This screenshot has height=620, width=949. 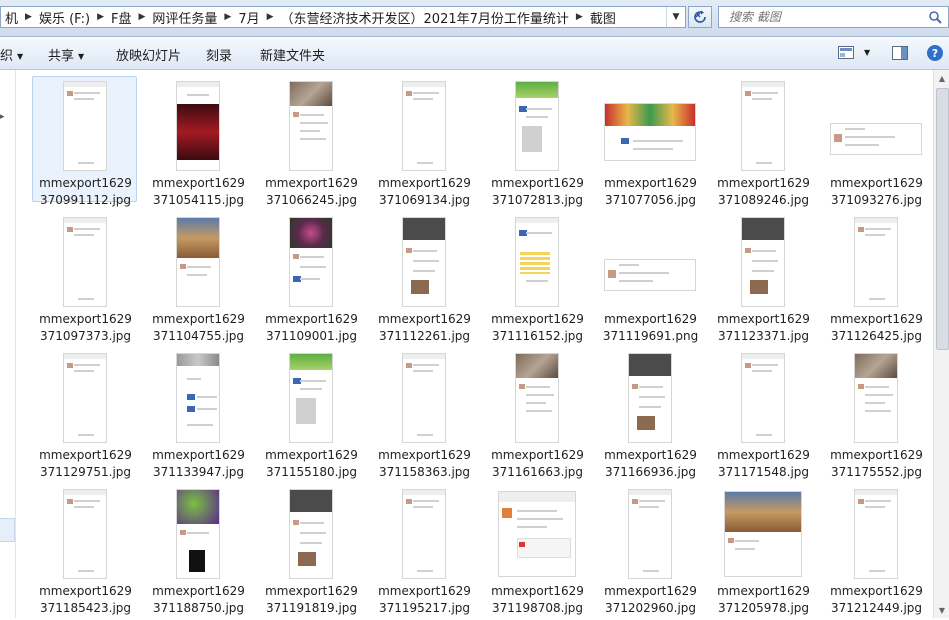 What do you see at coordinates (311, 600) in the screenshot?
I see `file-name: mmexport1629 371191819.jpg` at bounding box center [311, 600].